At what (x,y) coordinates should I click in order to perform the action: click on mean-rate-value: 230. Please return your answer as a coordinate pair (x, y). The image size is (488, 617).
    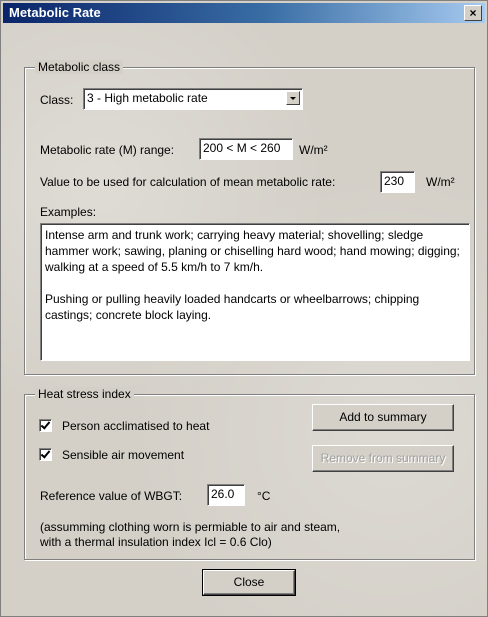
    Looking at the image, I should click on (394, 181).